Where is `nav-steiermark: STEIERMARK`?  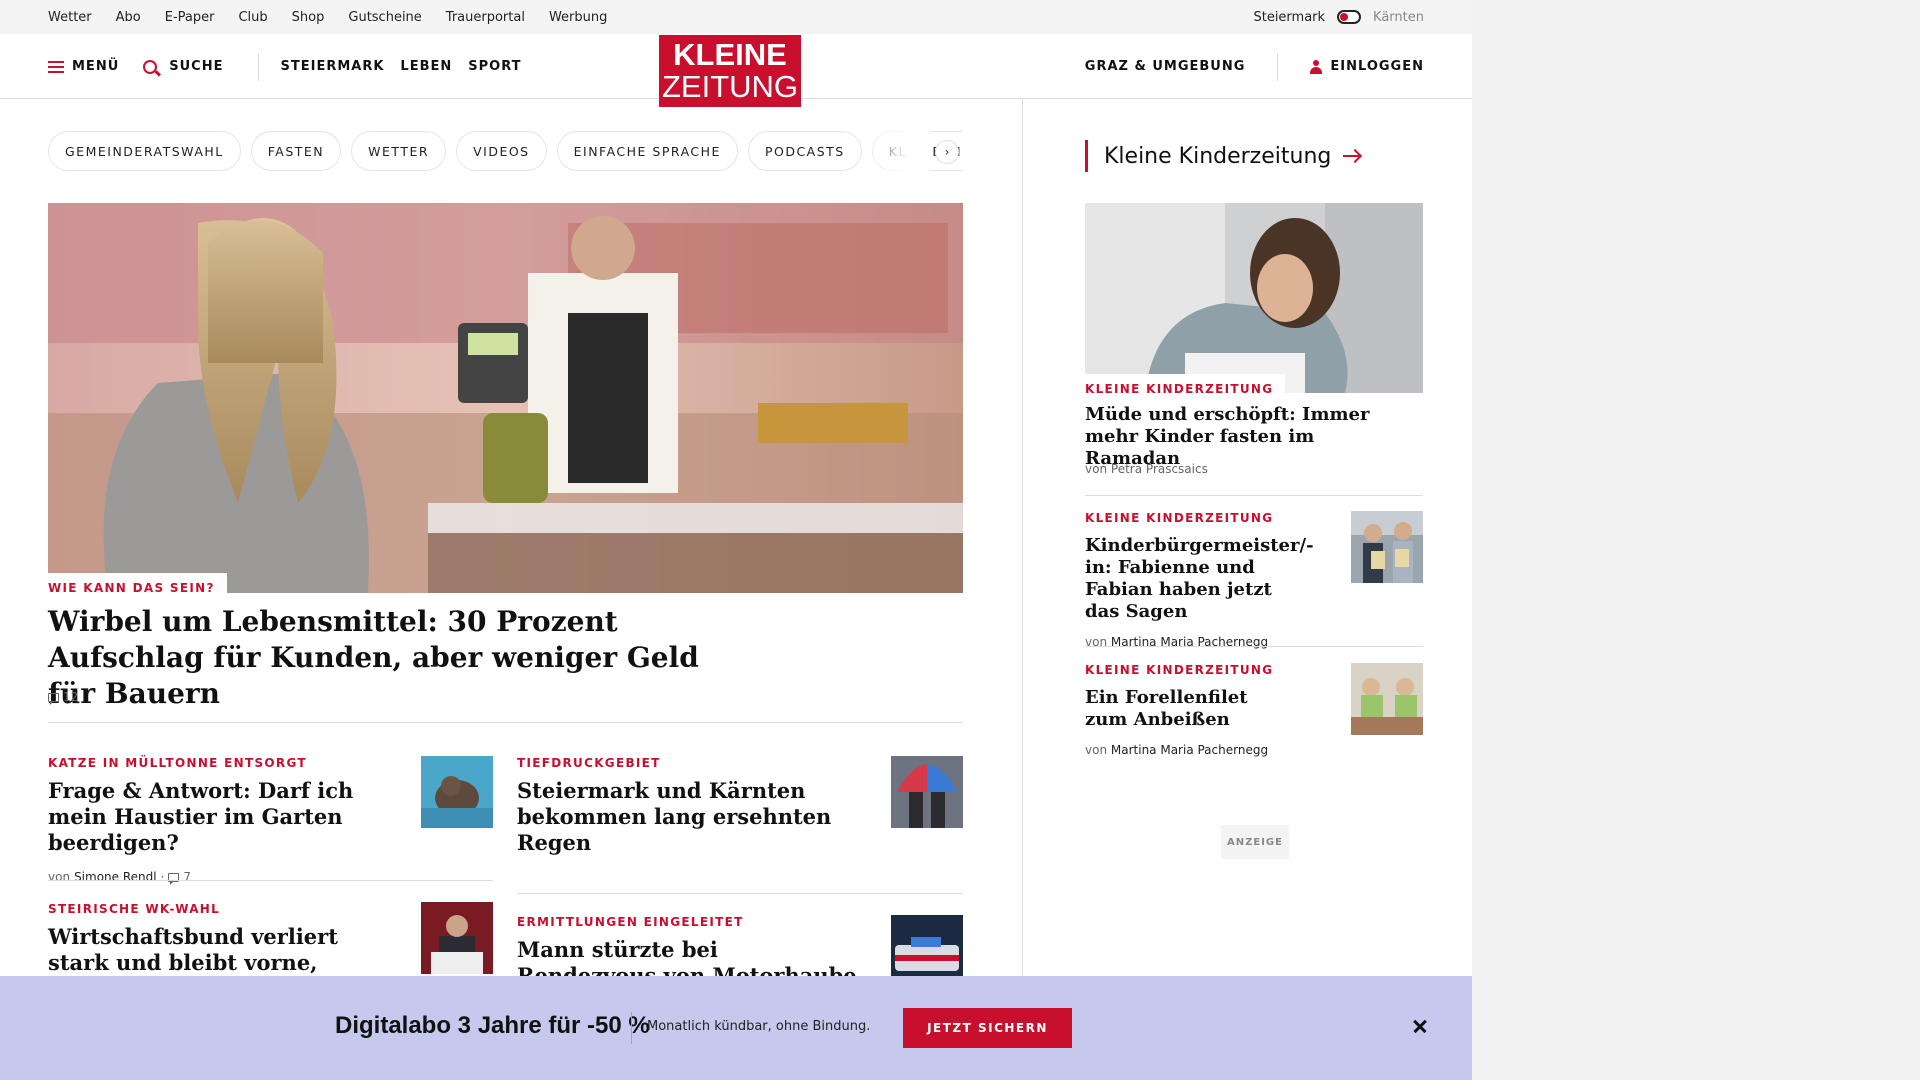
nav-steiermark: STEIERMARK is located at coordinates (333, 66).